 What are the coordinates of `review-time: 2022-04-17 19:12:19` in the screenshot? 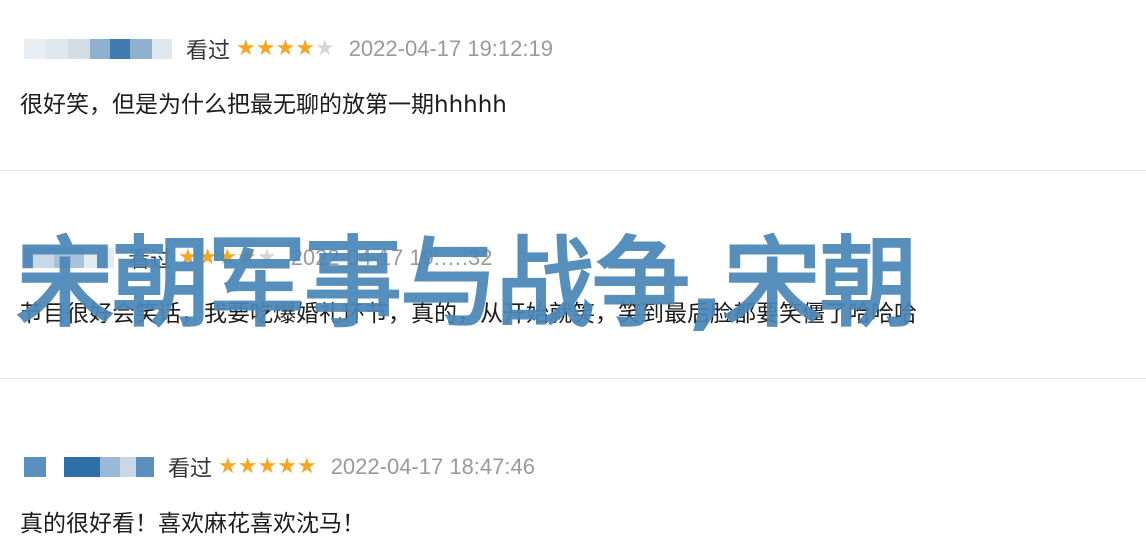 It's located at (450, 48).